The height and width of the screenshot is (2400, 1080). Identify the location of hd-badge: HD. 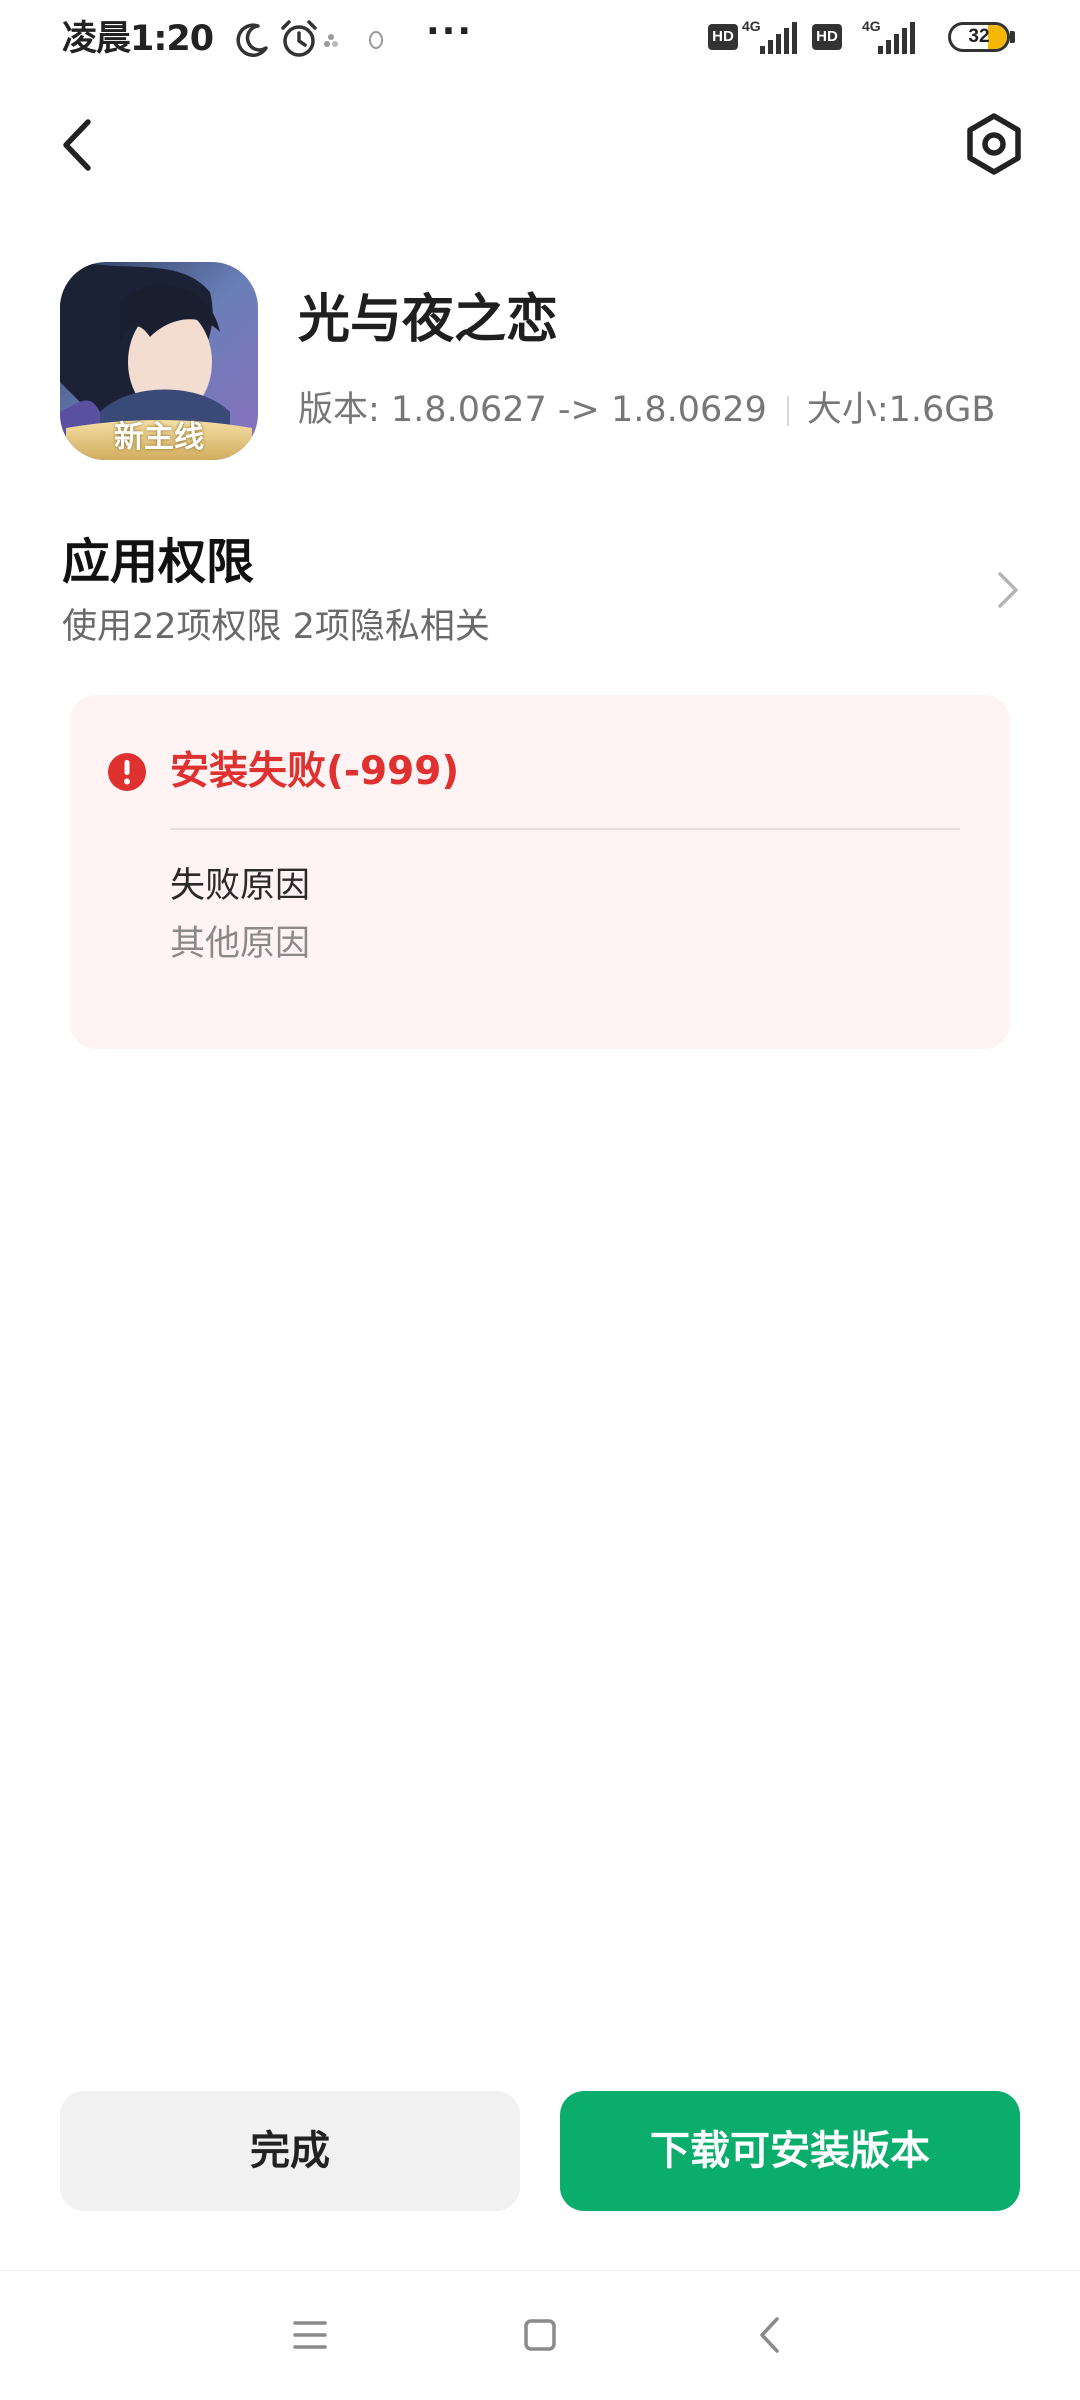
(723, 37).